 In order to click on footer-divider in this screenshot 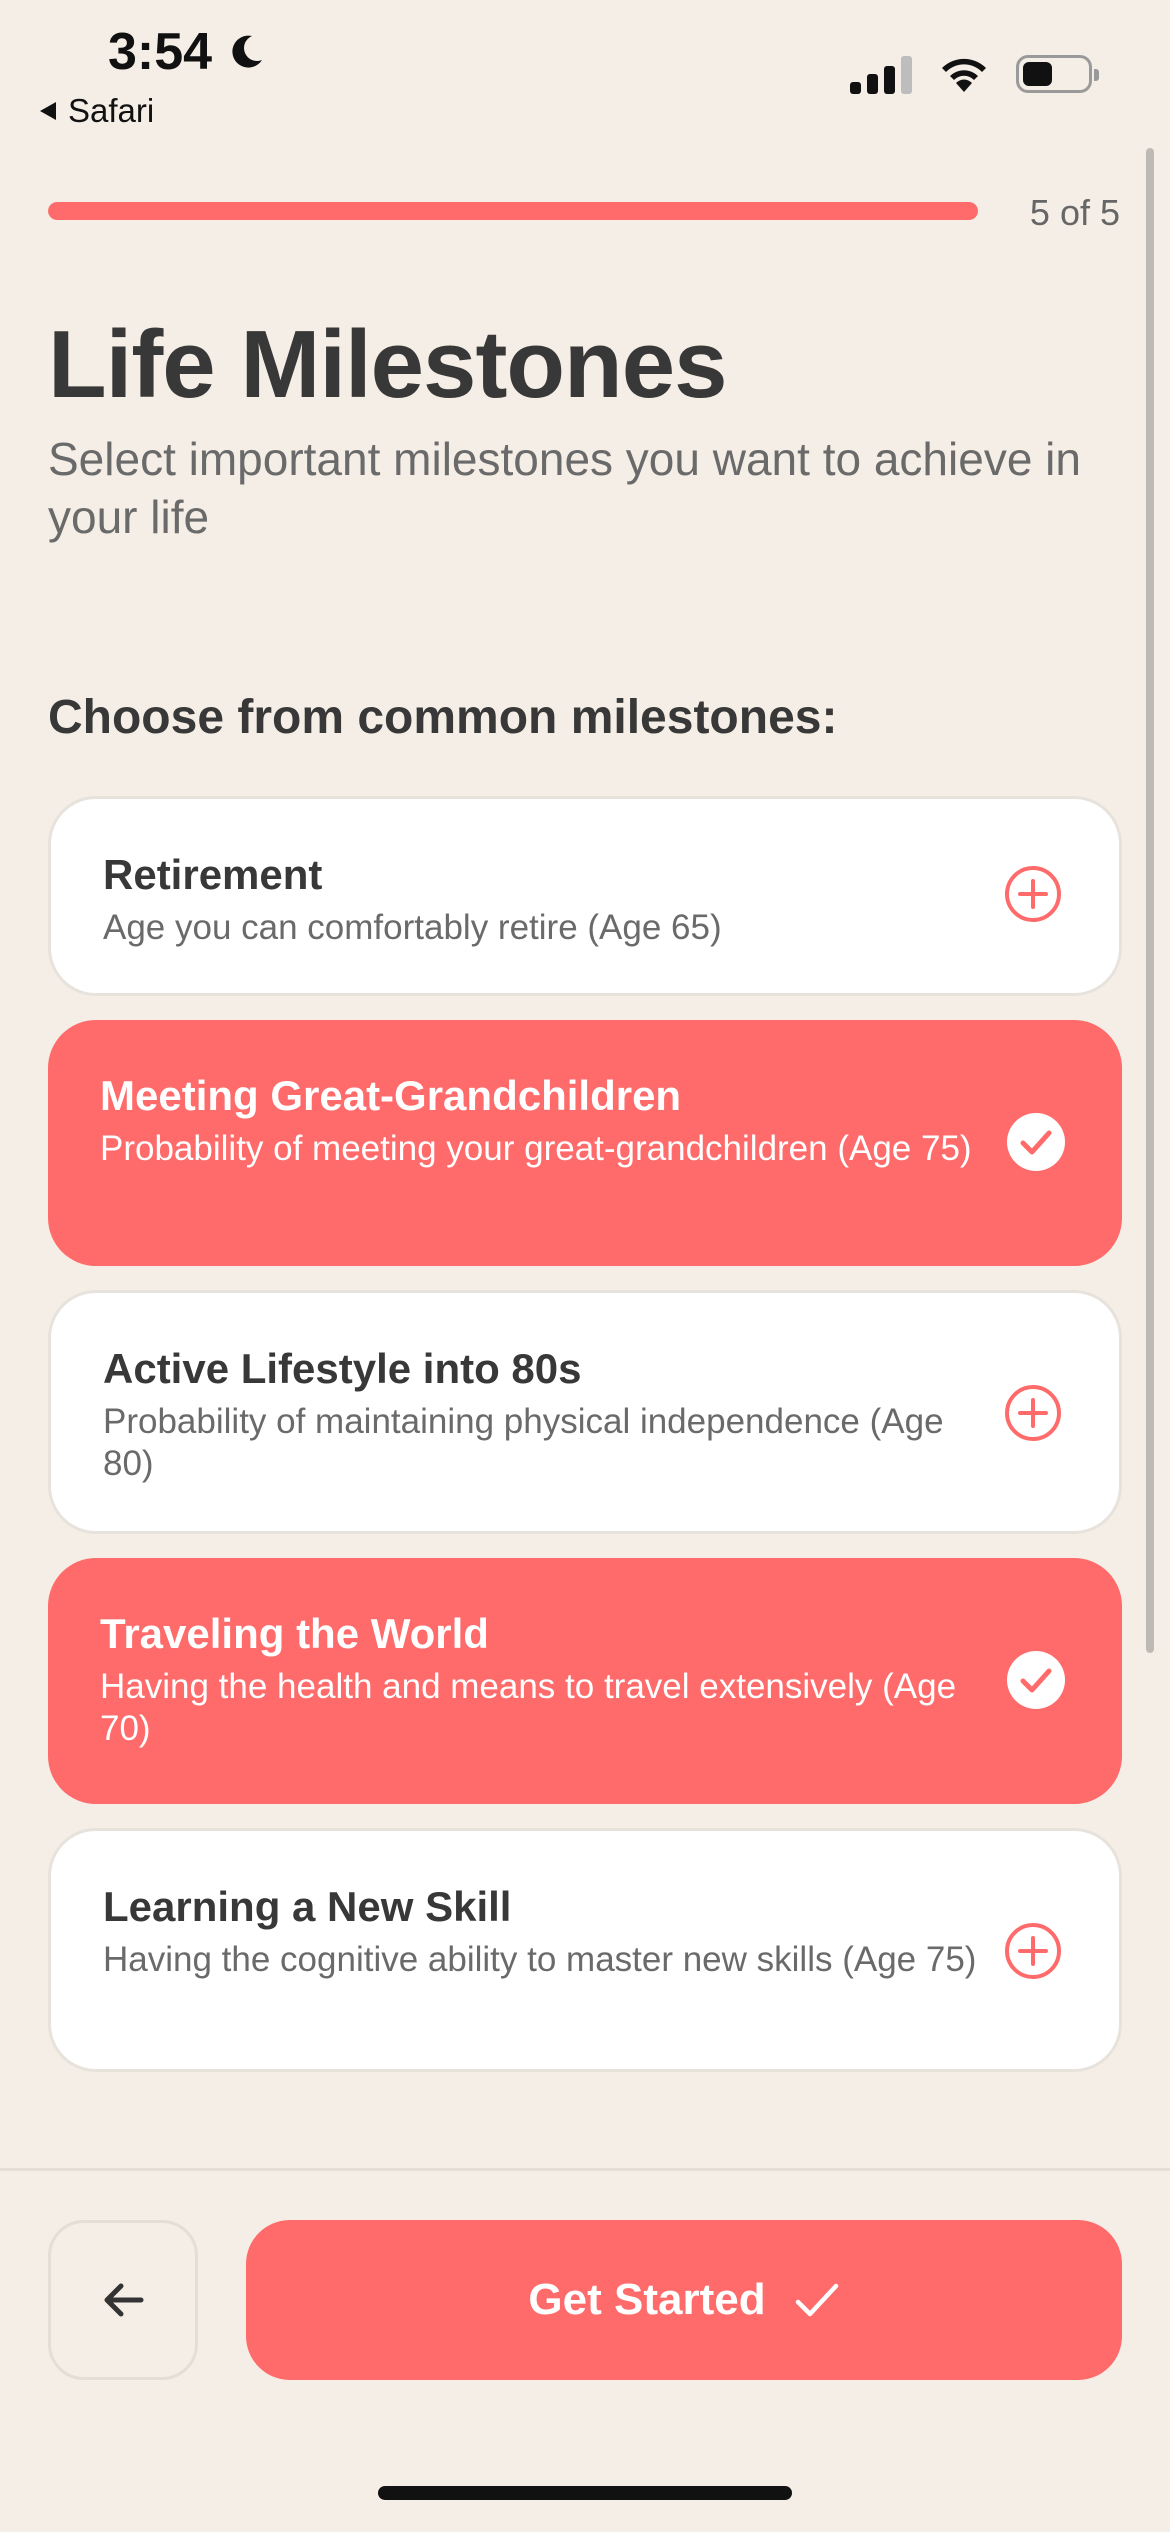, I will do `click(585, 2169)`.